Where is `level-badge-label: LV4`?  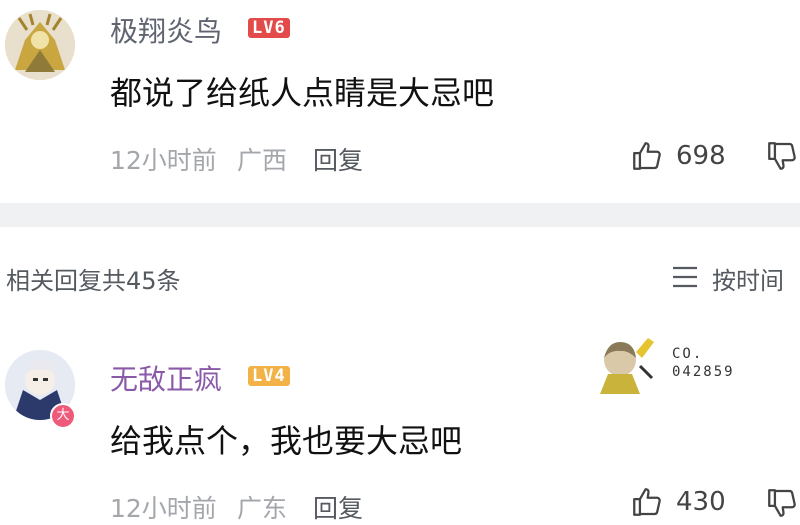 level-badge-label: LV4 is located at coordinates (269, 376).